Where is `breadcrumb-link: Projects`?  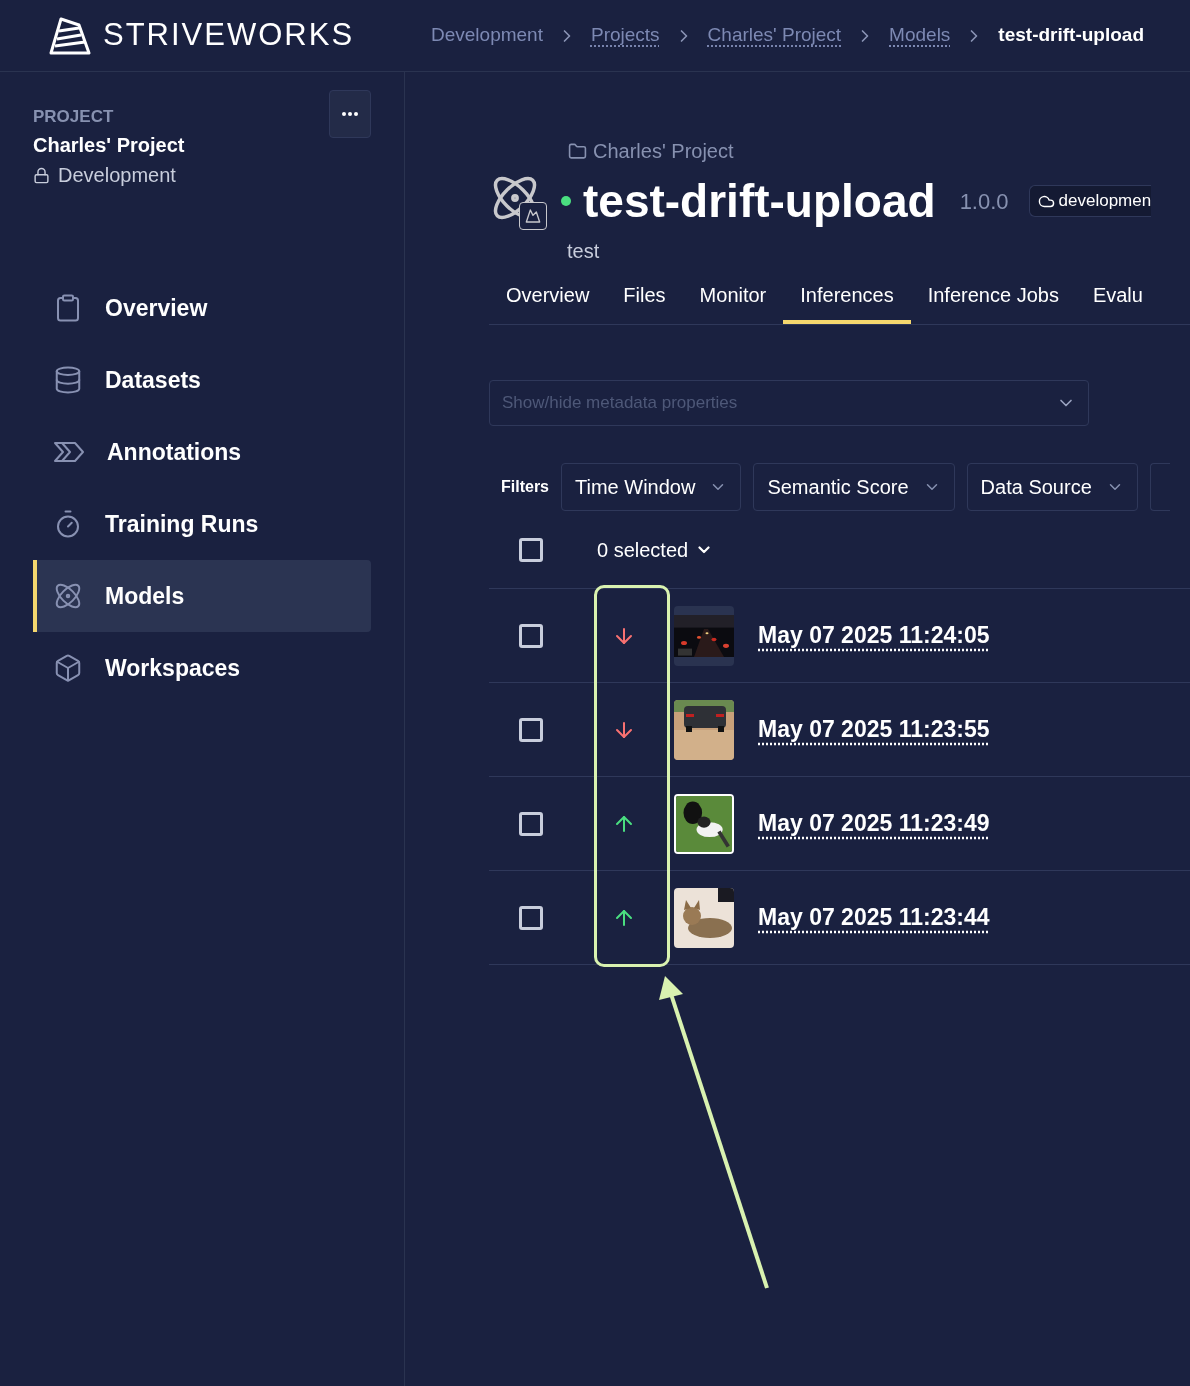 breadcrumb-link: Projects is located at coordinates (625, 35).